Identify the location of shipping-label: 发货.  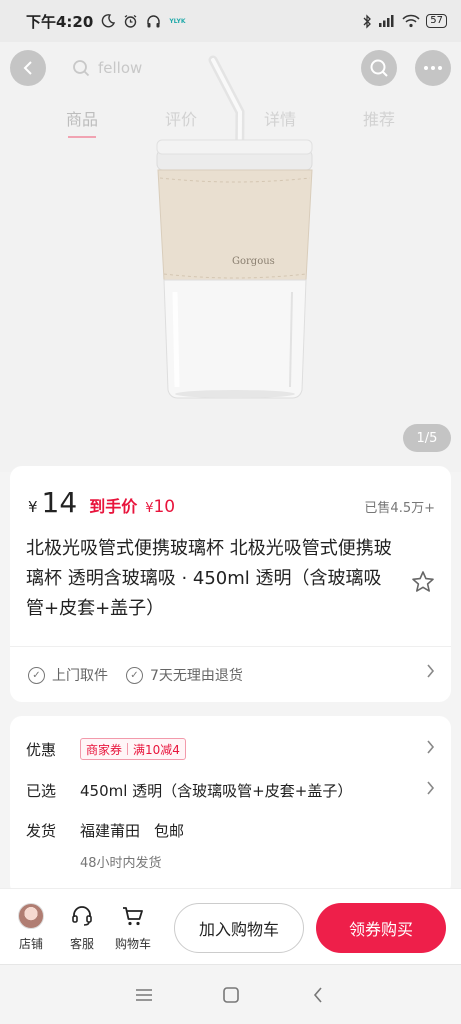
(41, 831).